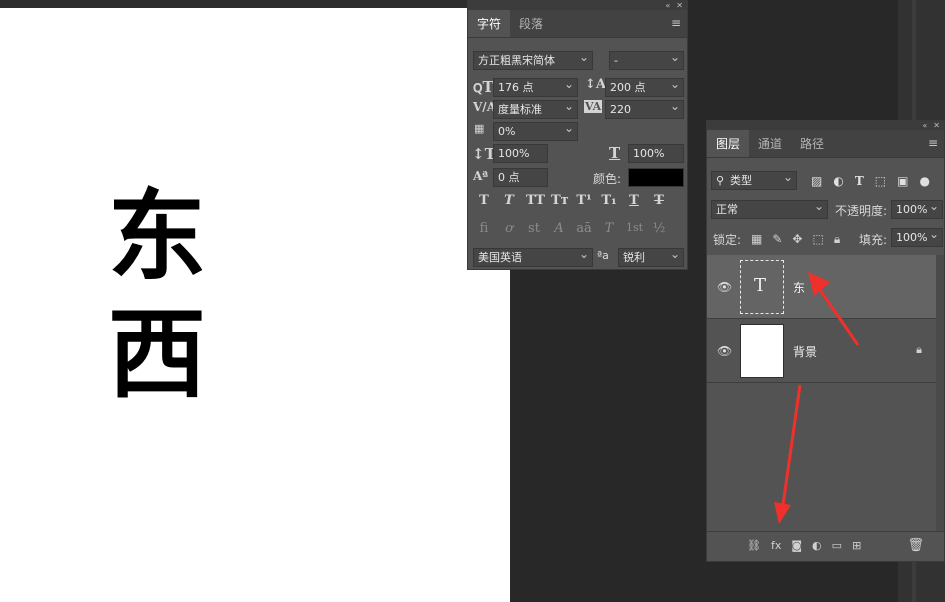  What do you see at coordinates (509, 228) in the screenshot?
I see `old-style-button: ơ` at bounding box center [509, 228].